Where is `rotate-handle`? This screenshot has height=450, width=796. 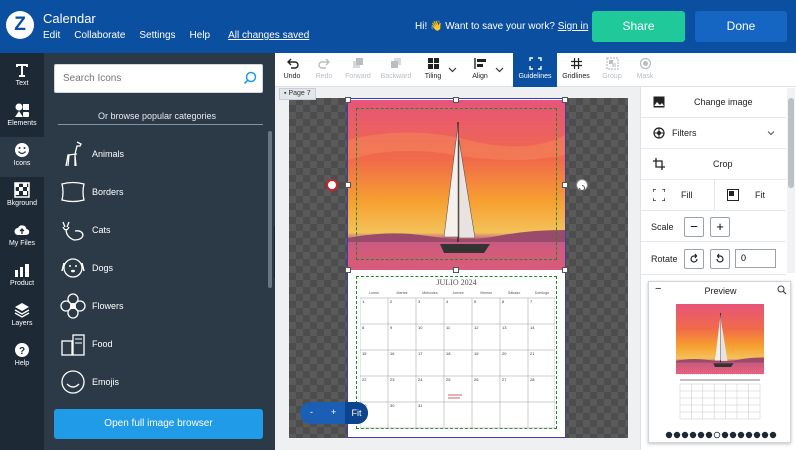 rotate-handle is located at coordinates (582, 185).